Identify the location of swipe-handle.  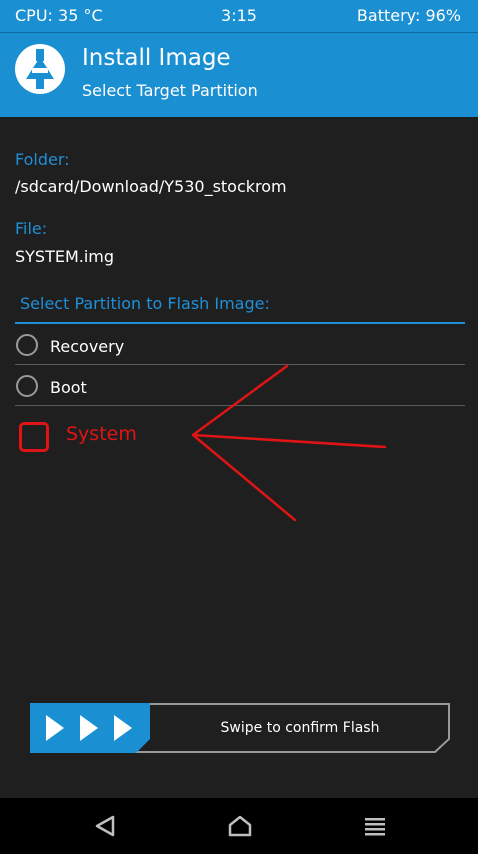
(90, 728).